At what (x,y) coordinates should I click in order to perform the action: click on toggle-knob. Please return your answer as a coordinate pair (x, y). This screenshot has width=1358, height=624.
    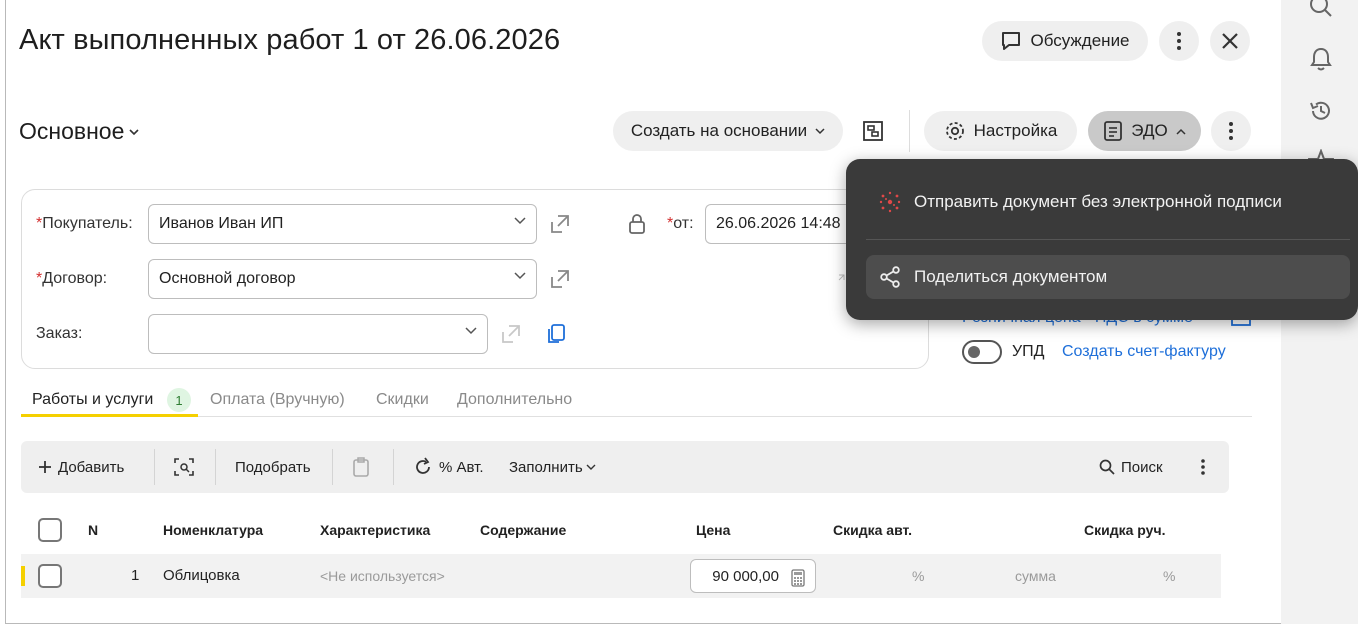
    Looking at the image, I should click on (974, 352).